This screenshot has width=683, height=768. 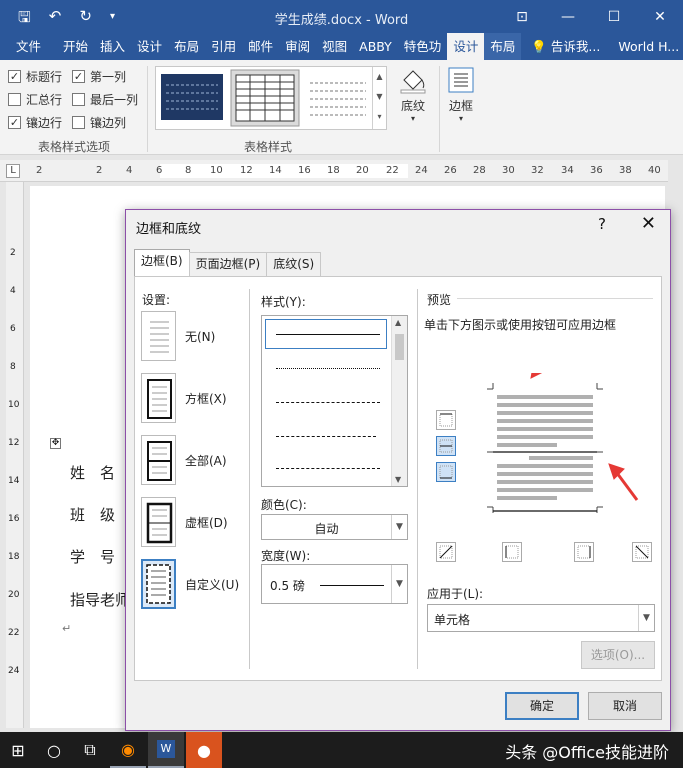 I want to click on ribbon-display-icon: ⊡, so click(x=522, y=16).